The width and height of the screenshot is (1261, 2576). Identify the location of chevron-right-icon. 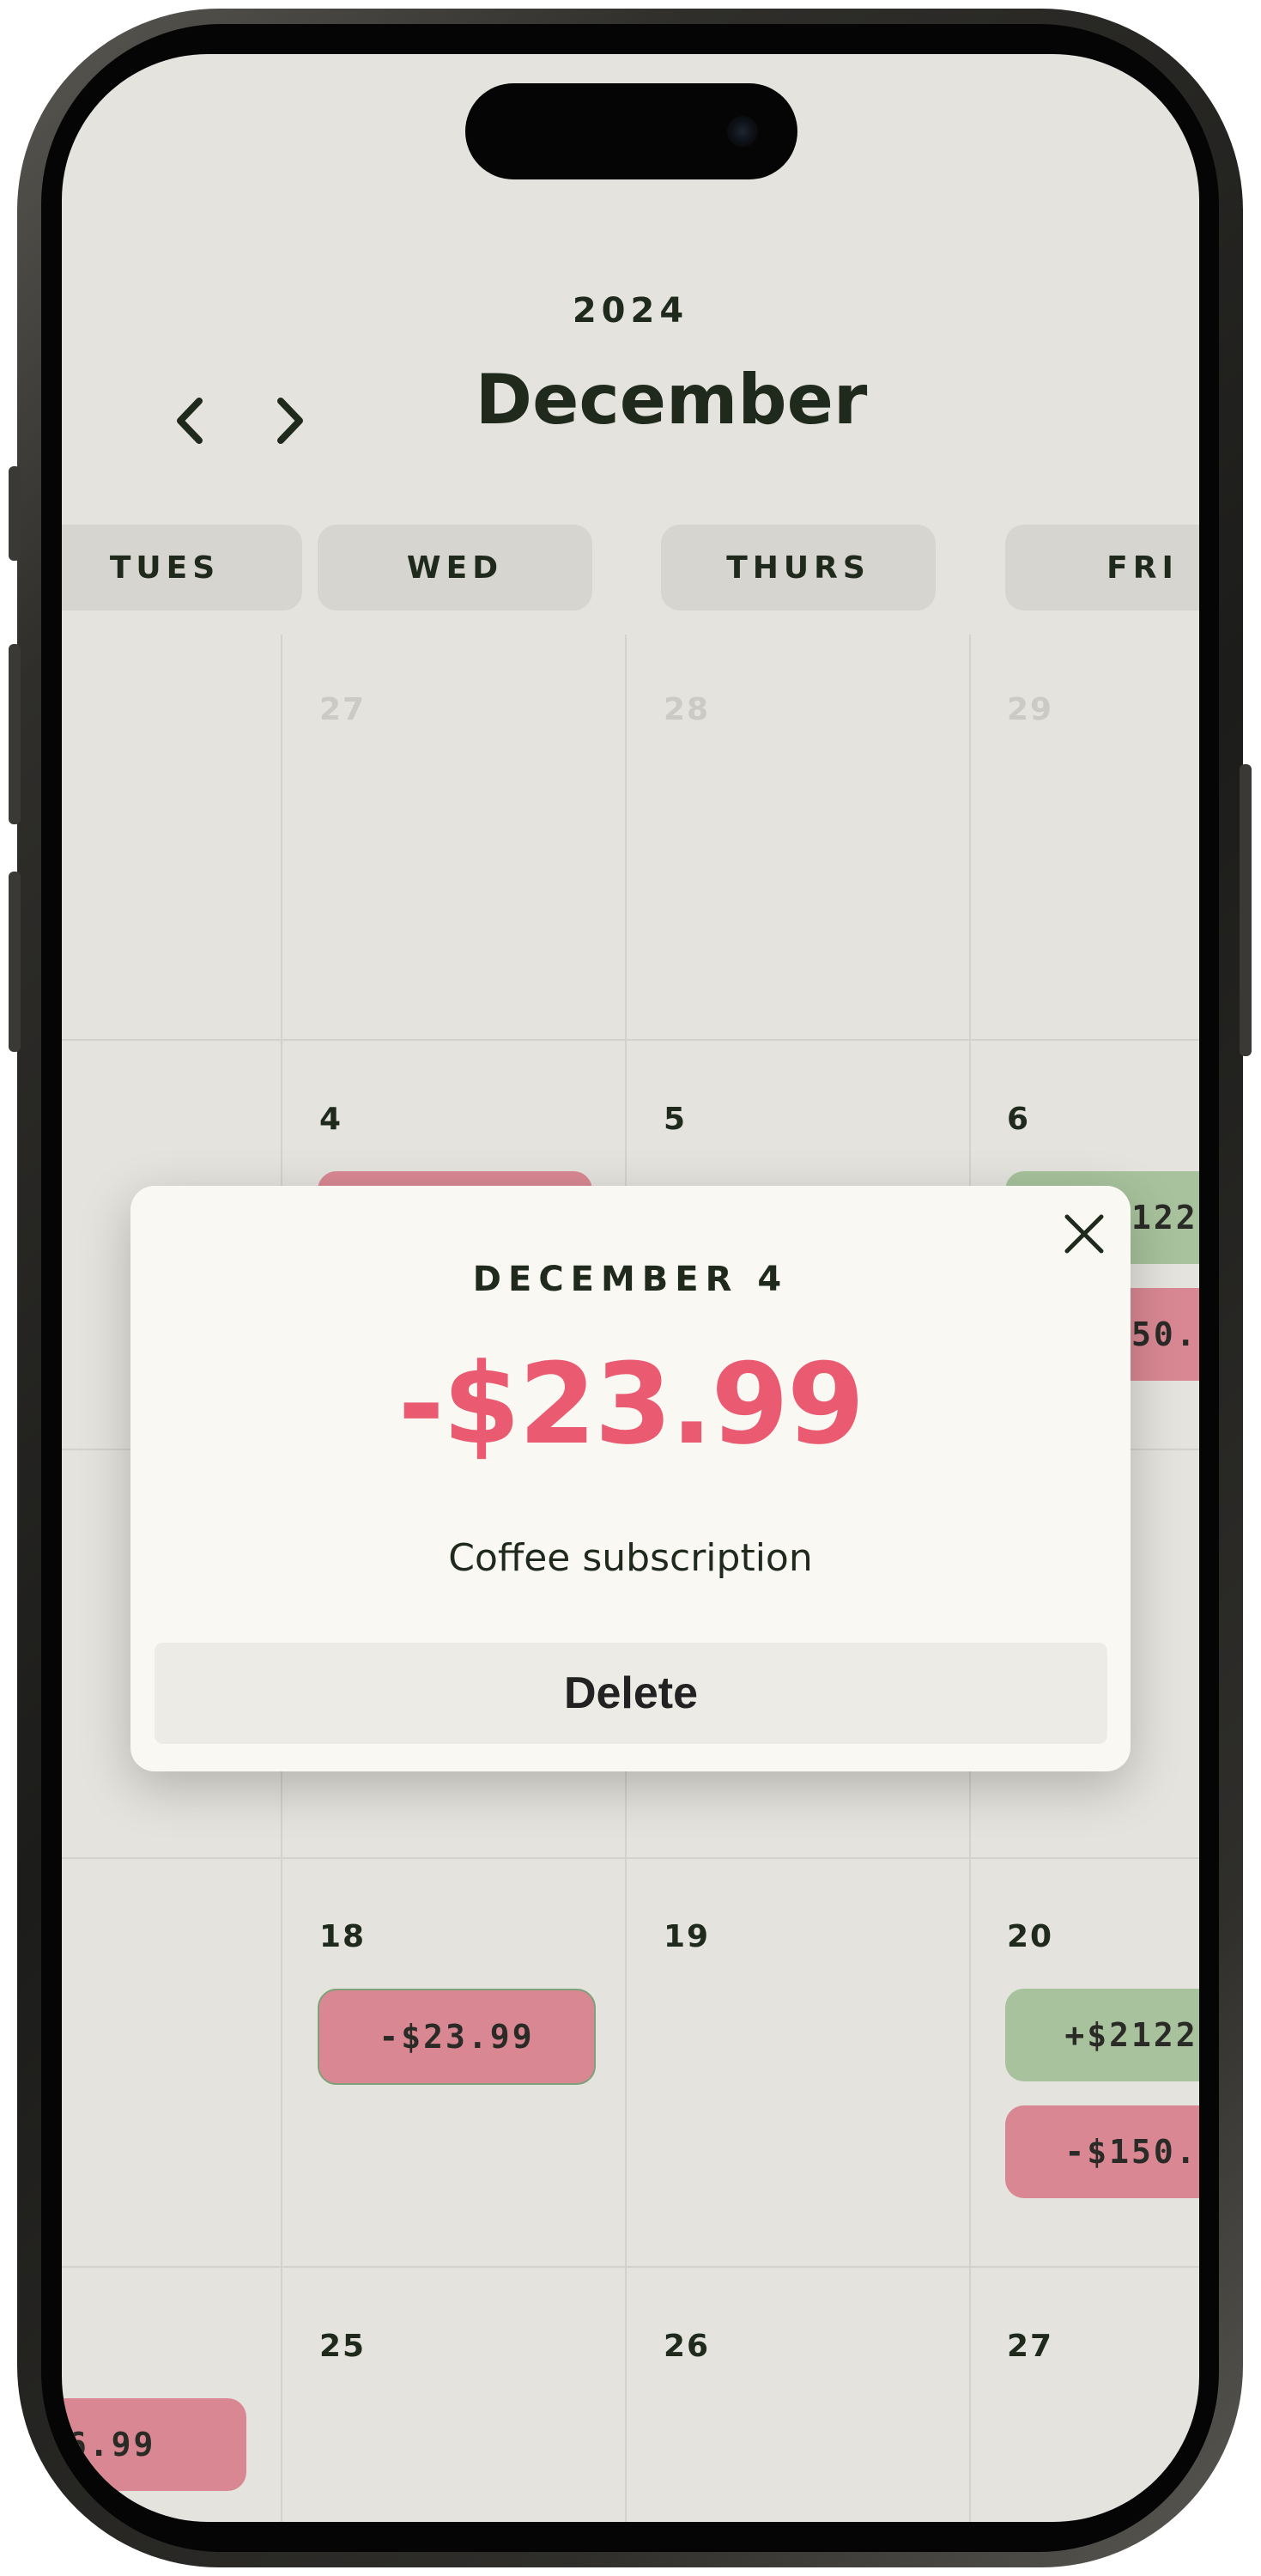
(290, 421).